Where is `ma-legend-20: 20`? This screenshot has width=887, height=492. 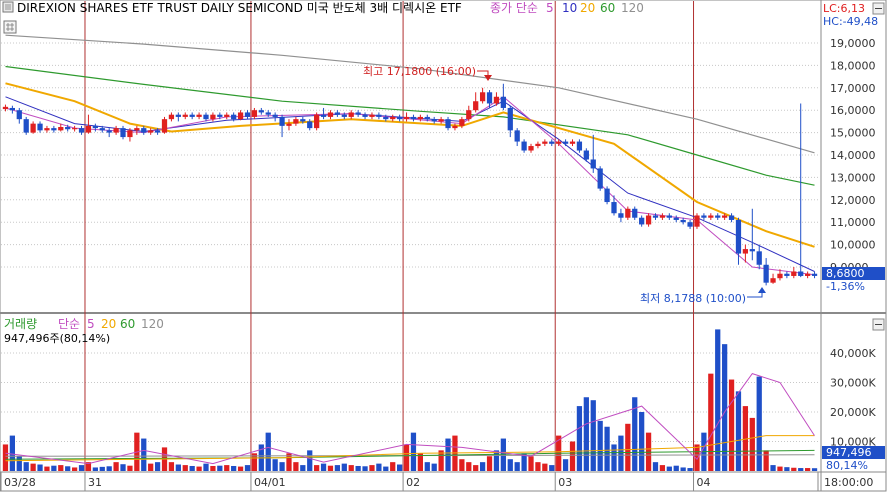
ma-legend-20: 20 is located at coordinates (587, 8).